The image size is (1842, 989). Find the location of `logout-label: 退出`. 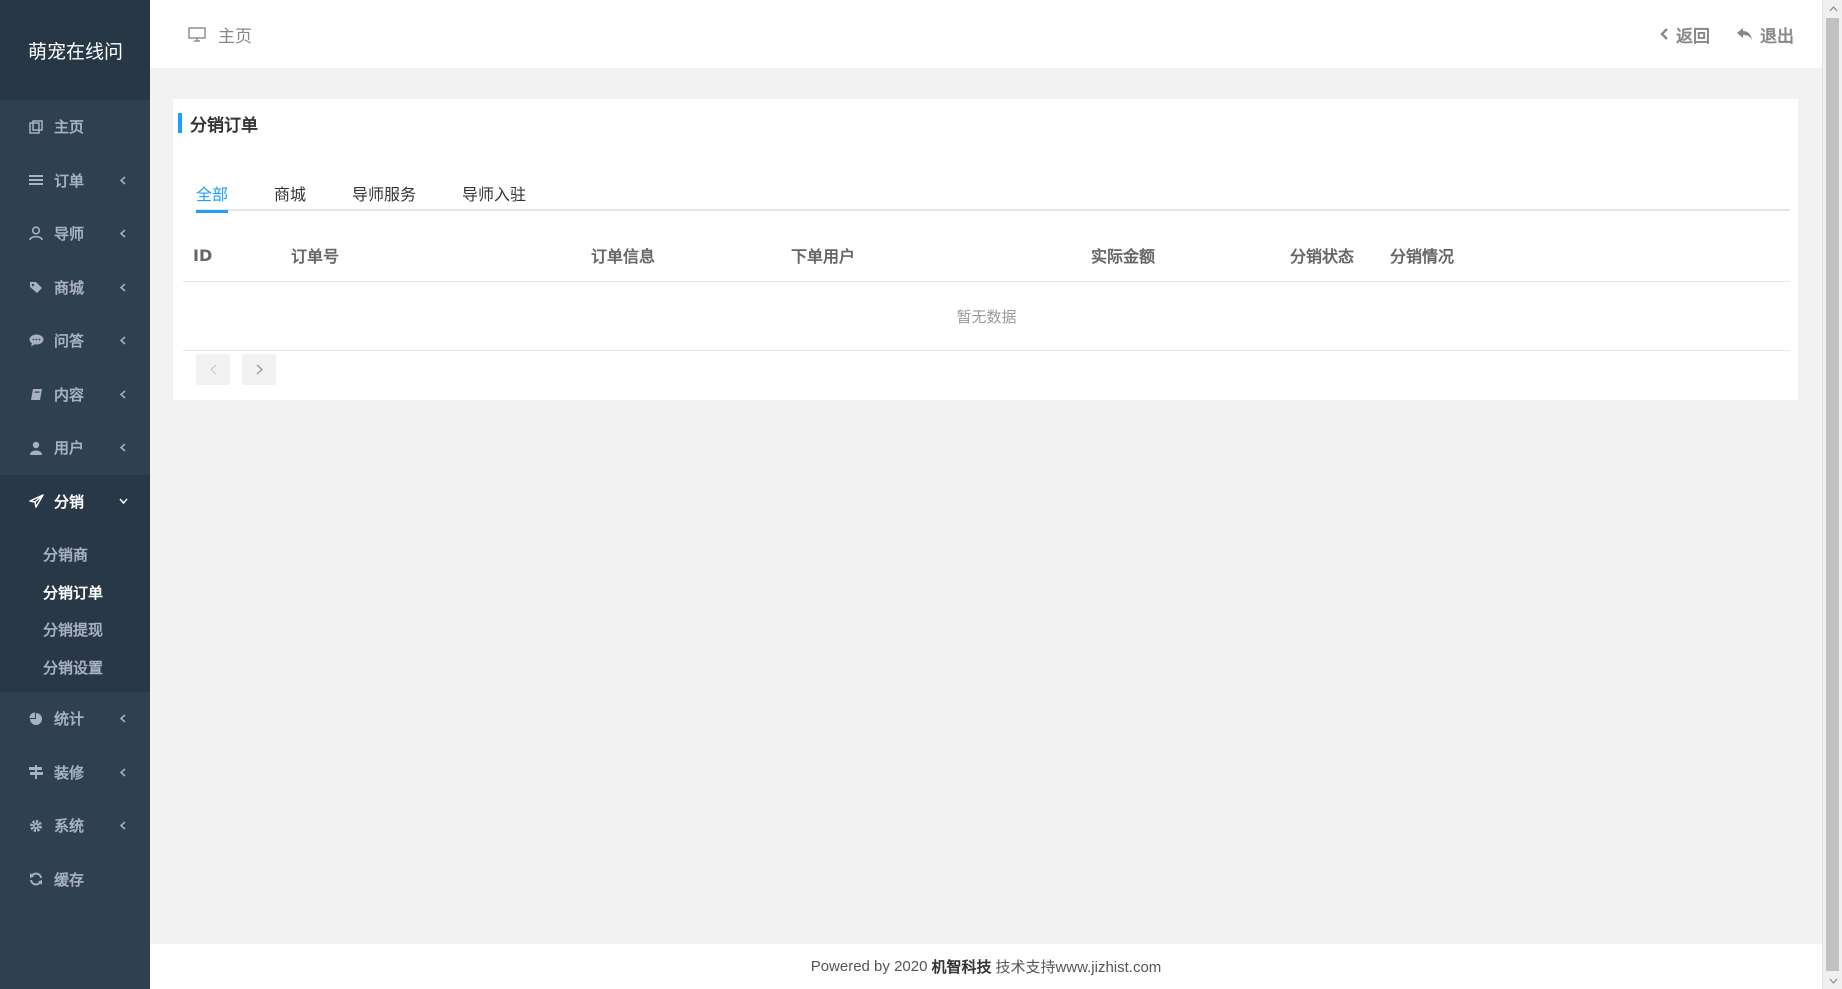

logout-label: 退出 is located at coordinates (1777, 36).